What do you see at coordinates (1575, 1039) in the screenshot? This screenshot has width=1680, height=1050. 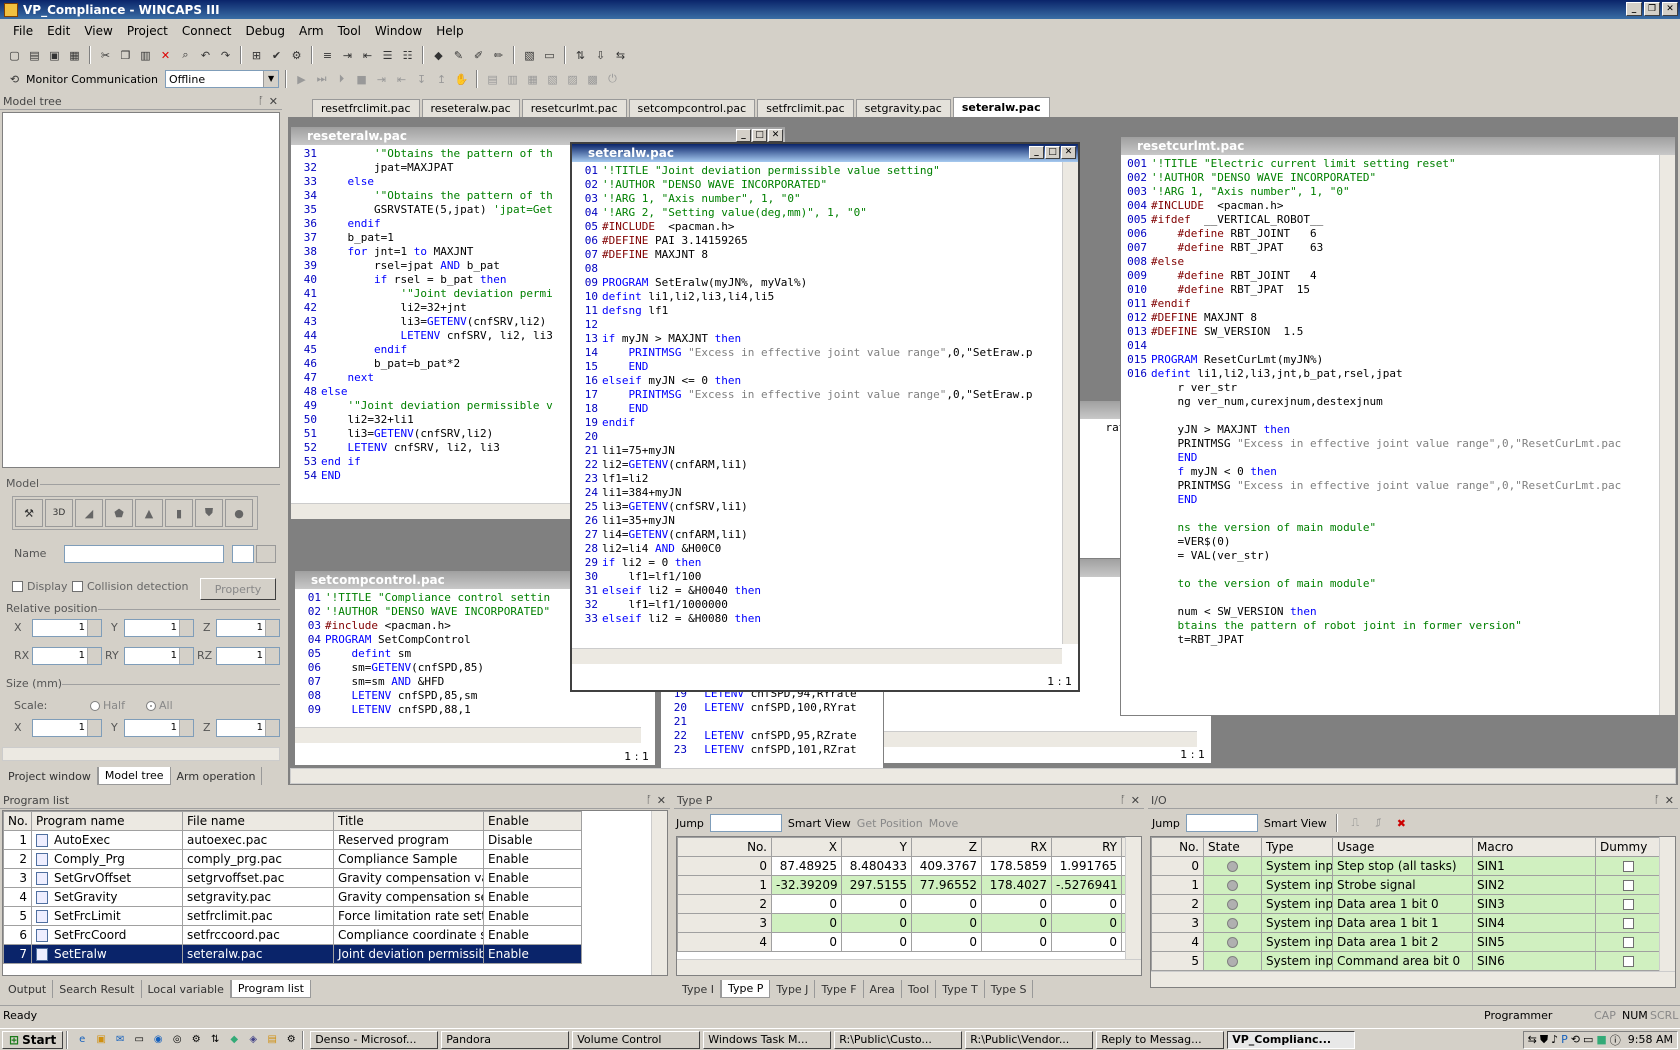 I see `tray-sync-icon: ⟲` at bounding box center [1575, 1039].